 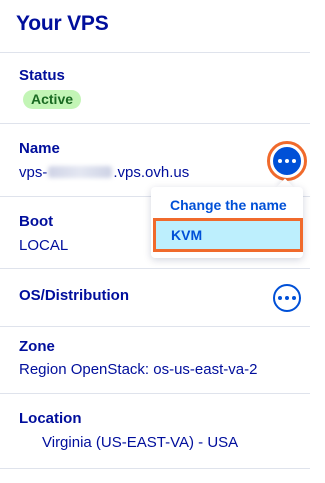 I want to click on location-value: Virginia (US-EAST-VA) - USA, so click(x=140, y=442).